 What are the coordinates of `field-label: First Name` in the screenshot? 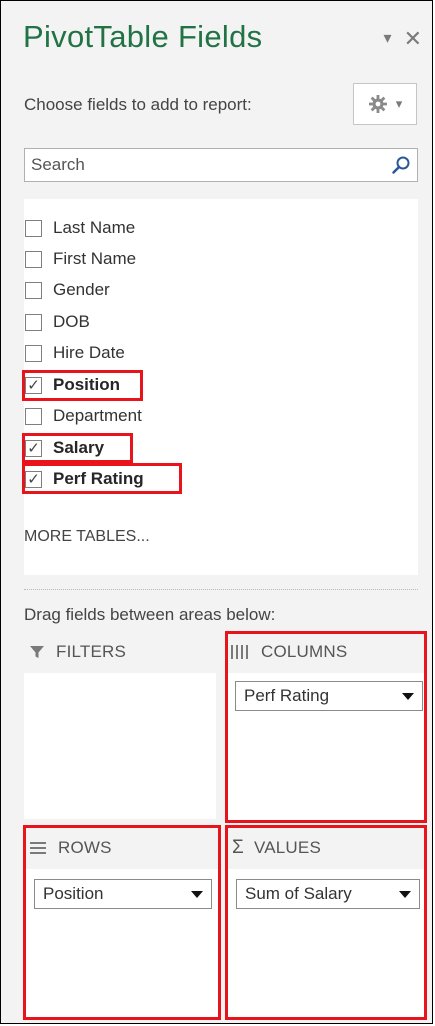 It's located at (95, 258).